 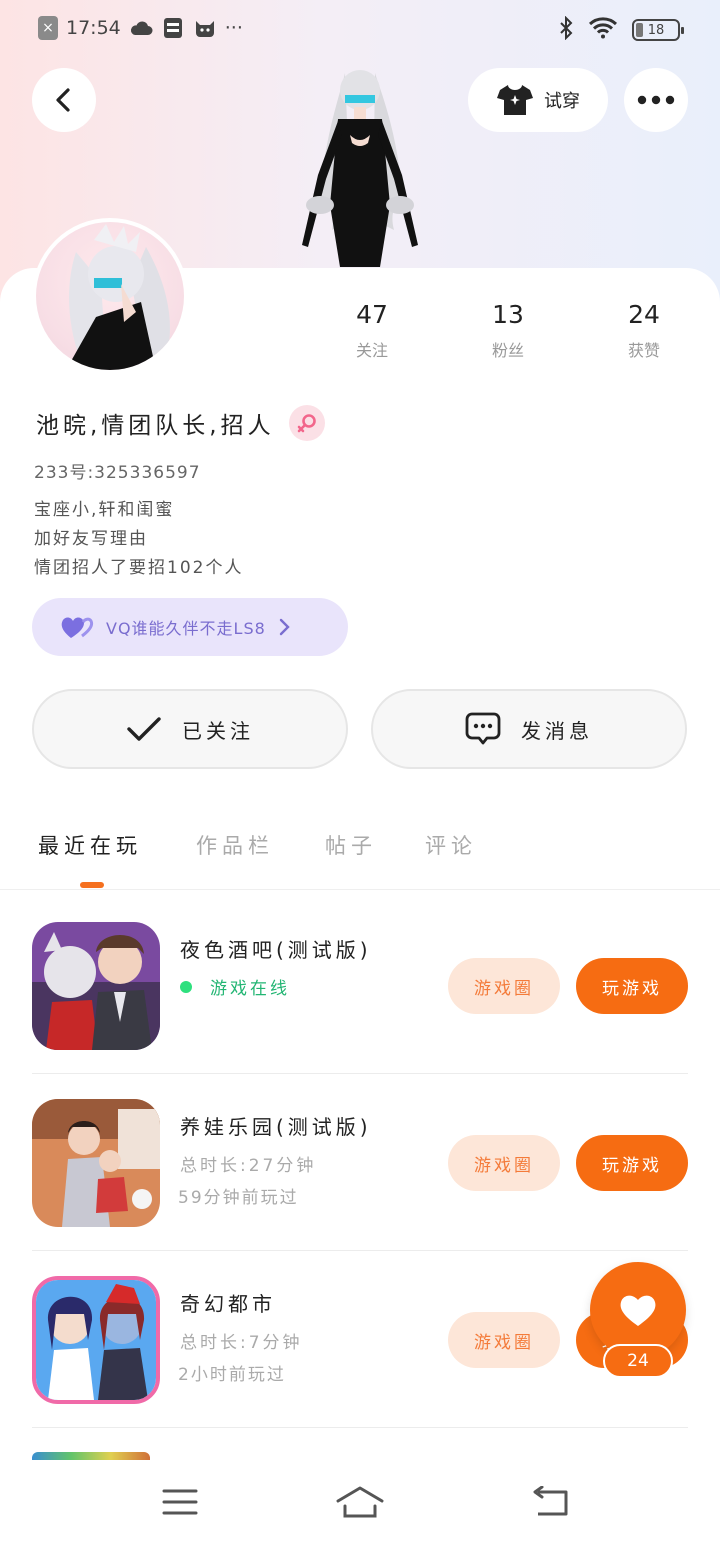 I want to click on battery-icon: 18, so click(x=658, y=30).